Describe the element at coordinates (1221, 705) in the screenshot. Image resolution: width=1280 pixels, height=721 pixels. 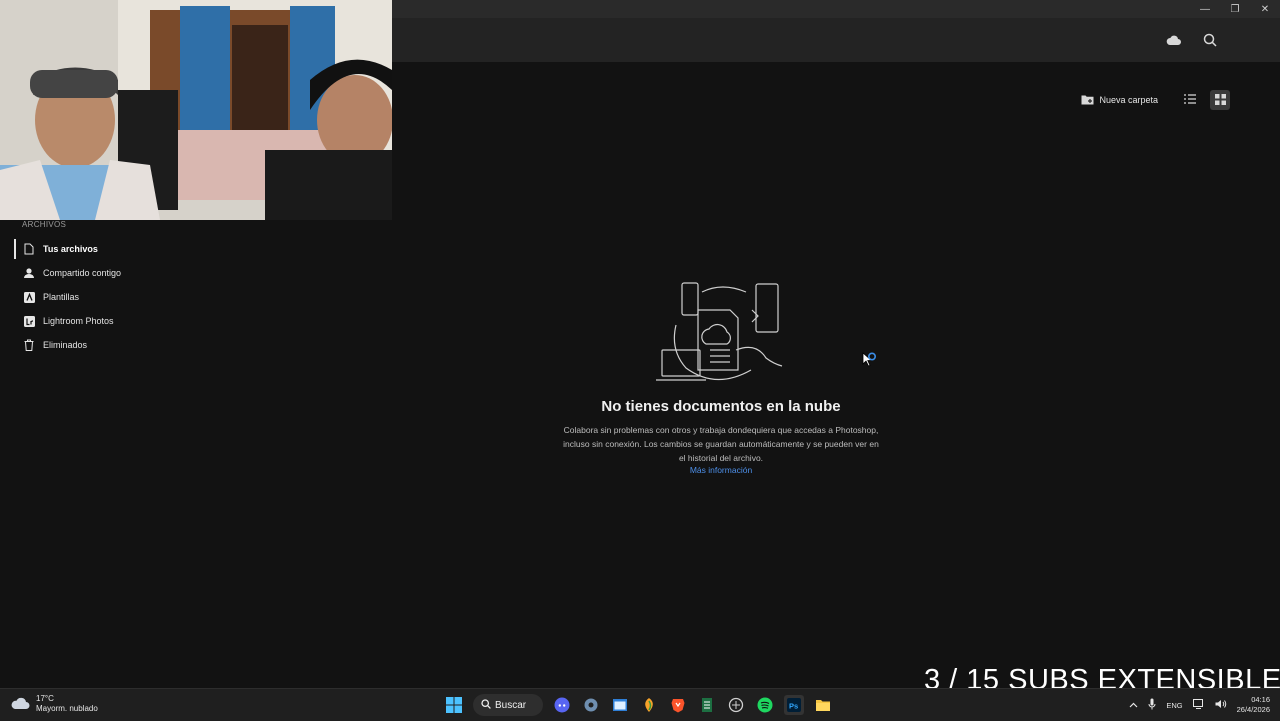
I see `volume-icon` at that location.